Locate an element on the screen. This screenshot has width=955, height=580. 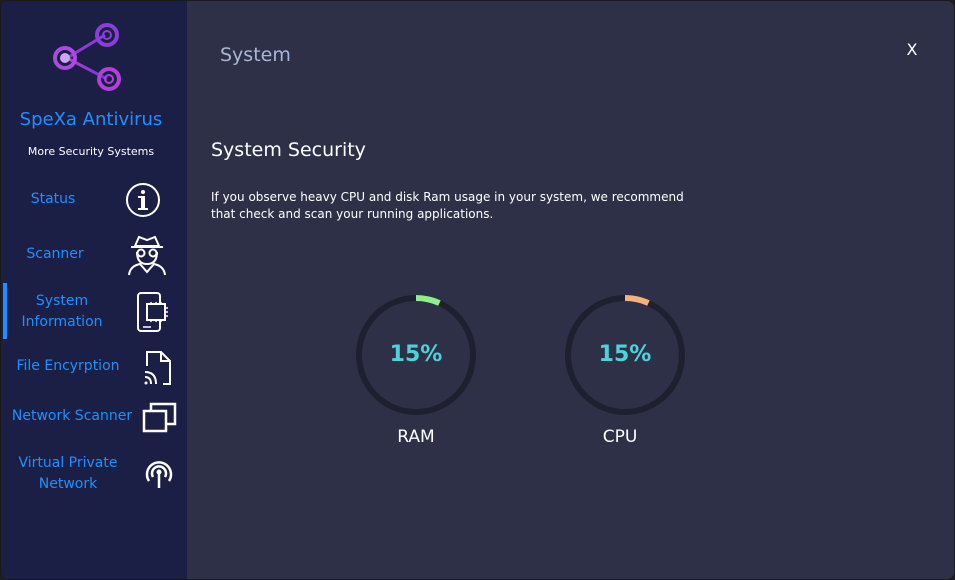
sidebar-item-vpn: Virtual Private Network is located at coordinates (94, 476).